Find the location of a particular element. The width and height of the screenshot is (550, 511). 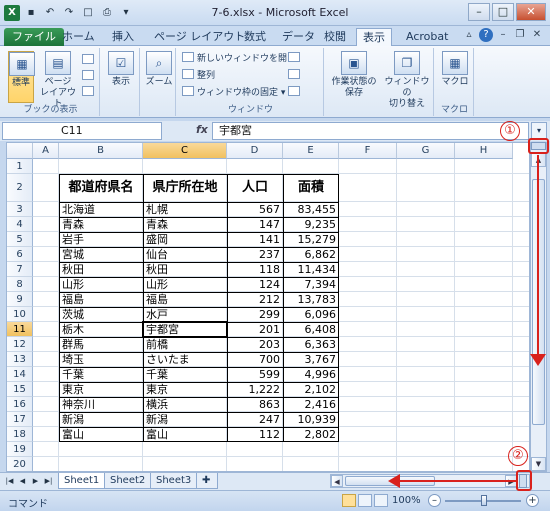

full-screen-button is located at coordinates (89, 93).